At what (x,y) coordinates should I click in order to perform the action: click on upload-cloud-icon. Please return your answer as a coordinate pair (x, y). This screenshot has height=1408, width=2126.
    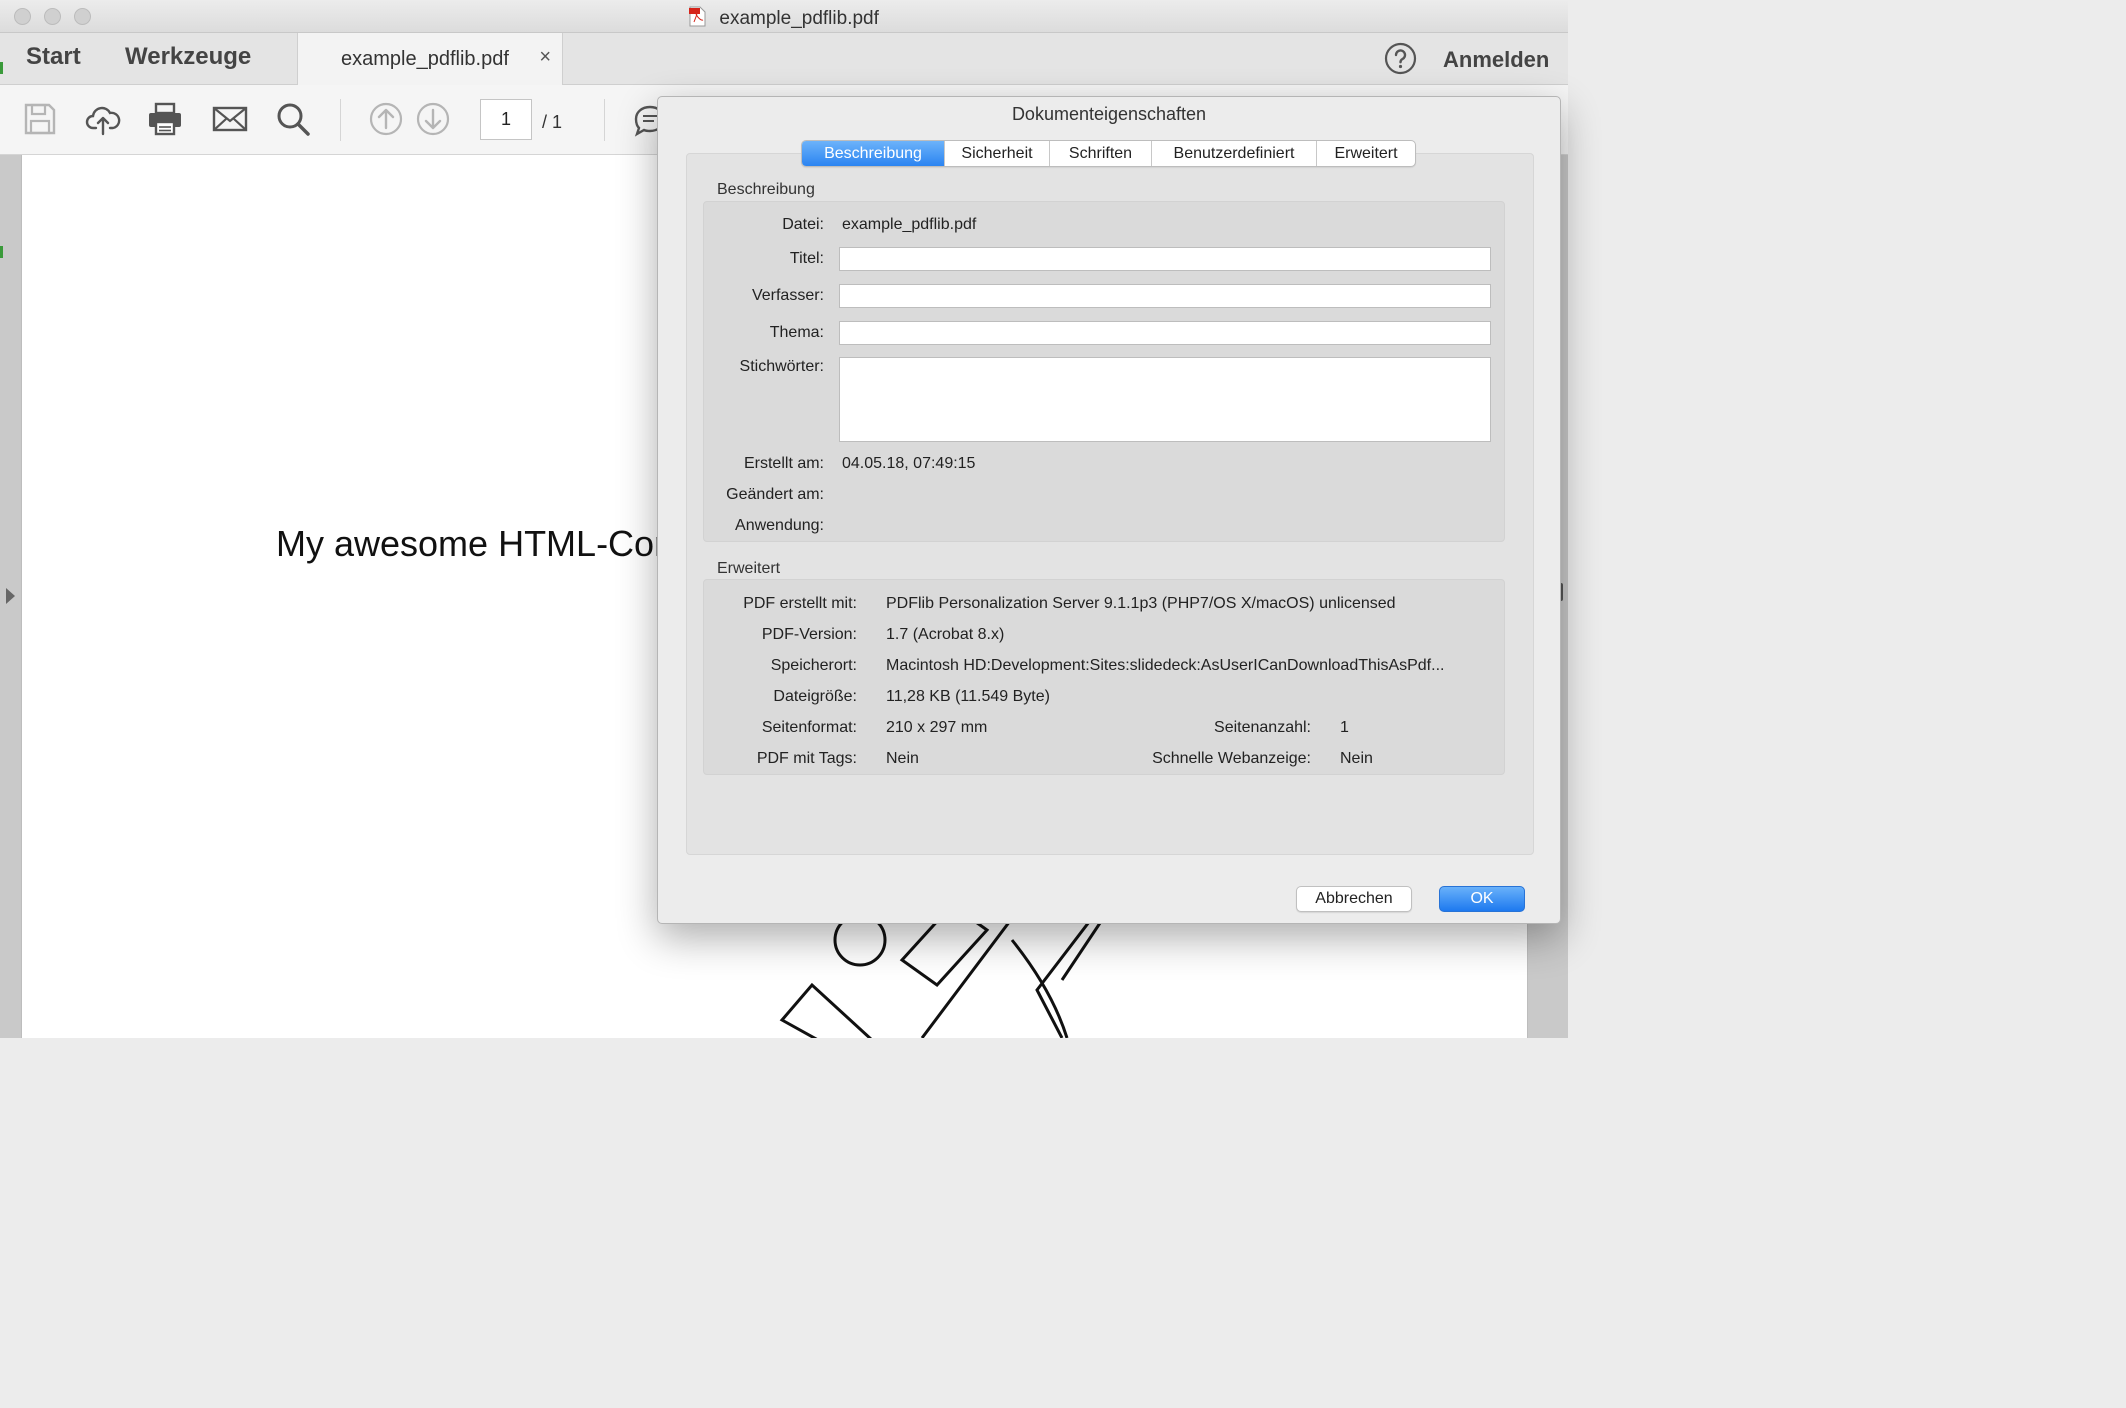
    Looking at the image, I should click on (103, 119).